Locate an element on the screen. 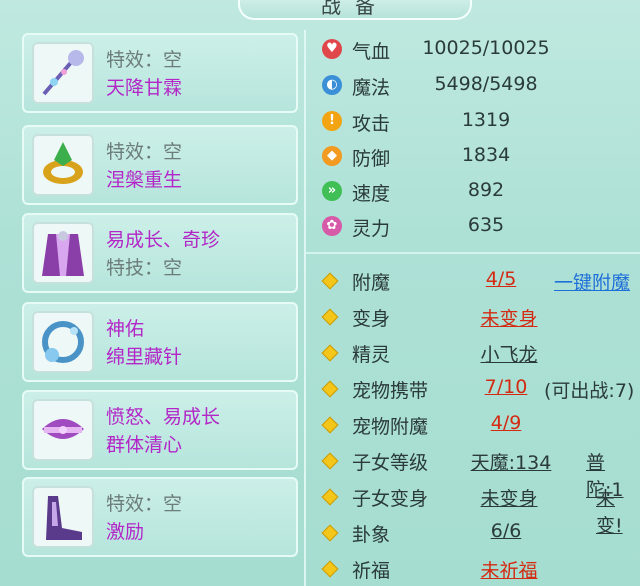 The image size is (640, 586). item-effect-text: 愤怒、易成长 is located at coordinates (163, 417).